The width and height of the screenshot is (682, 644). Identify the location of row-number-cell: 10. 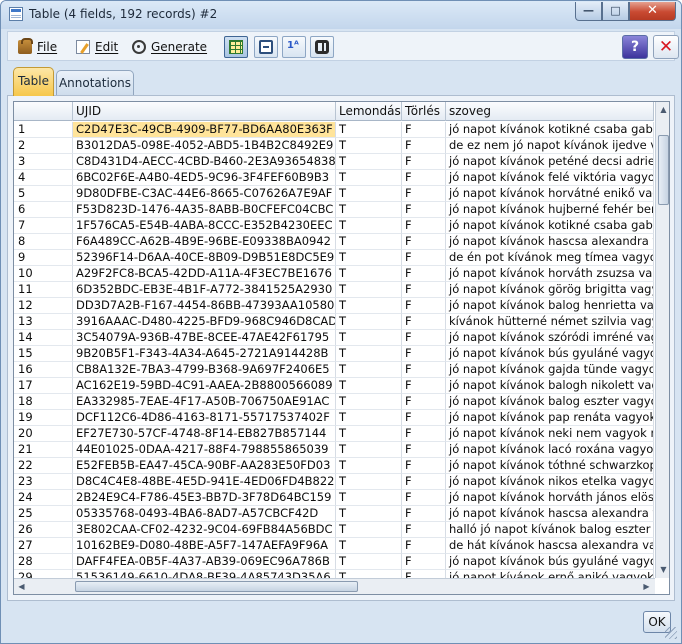
(43, 274).